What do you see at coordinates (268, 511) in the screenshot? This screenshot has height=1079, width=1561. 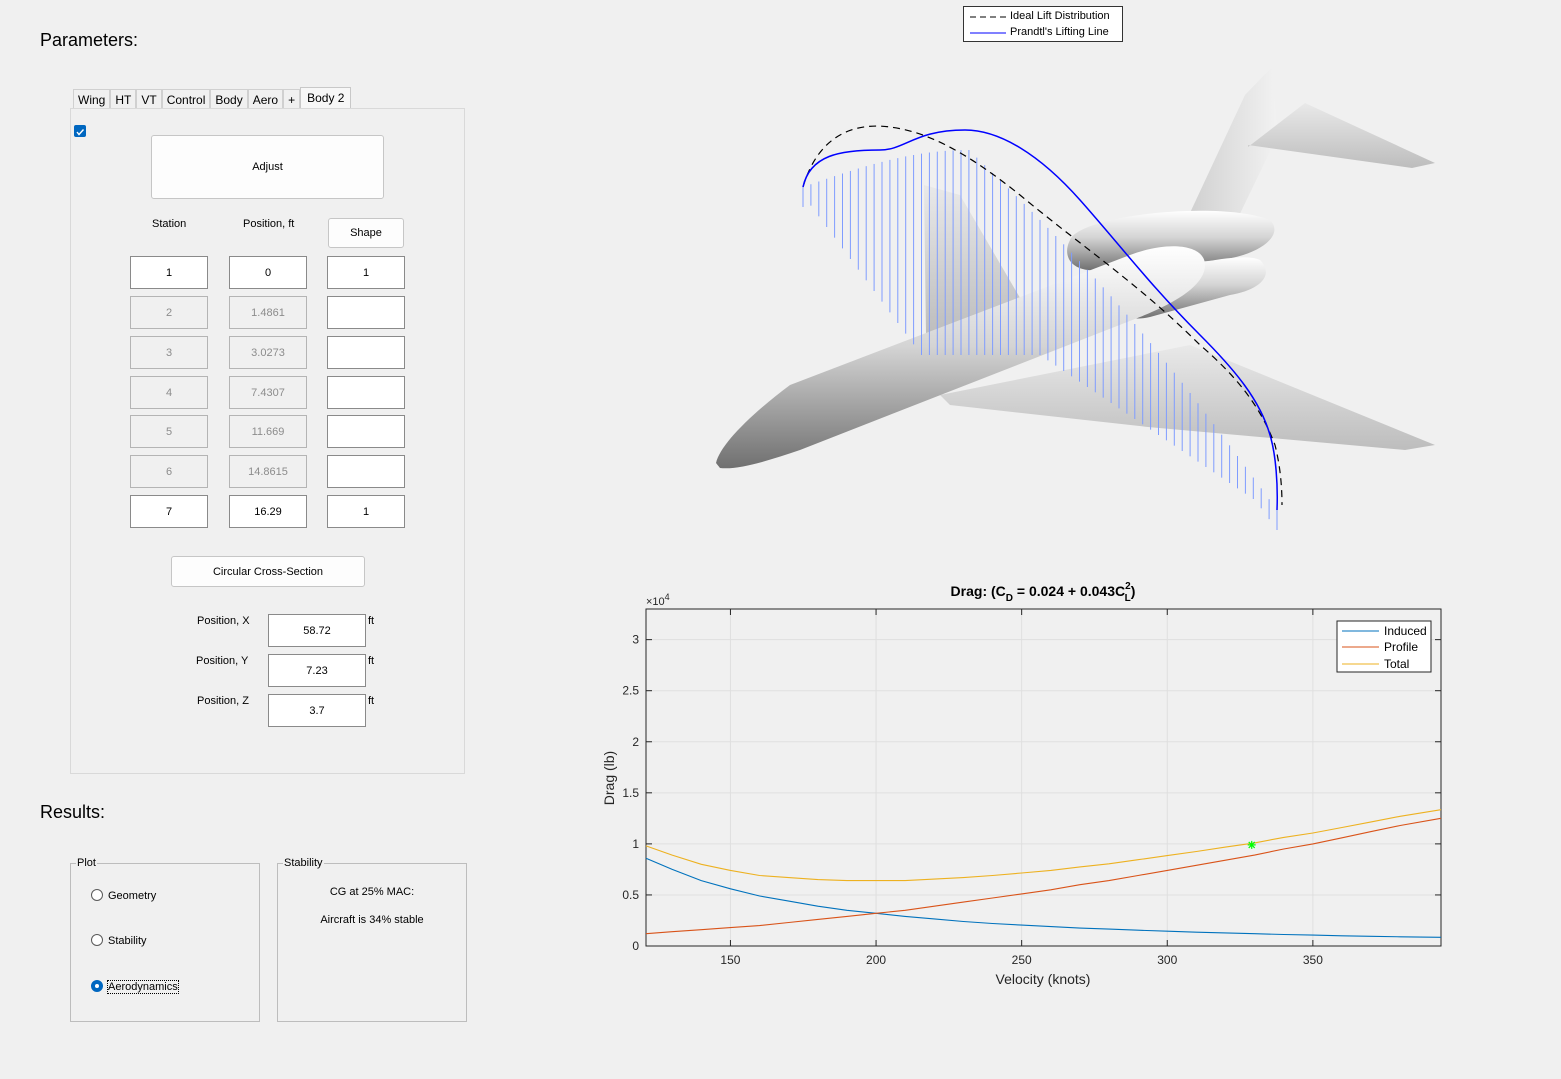 I see `position-field: 16.29` at bounding box center [268, 511].